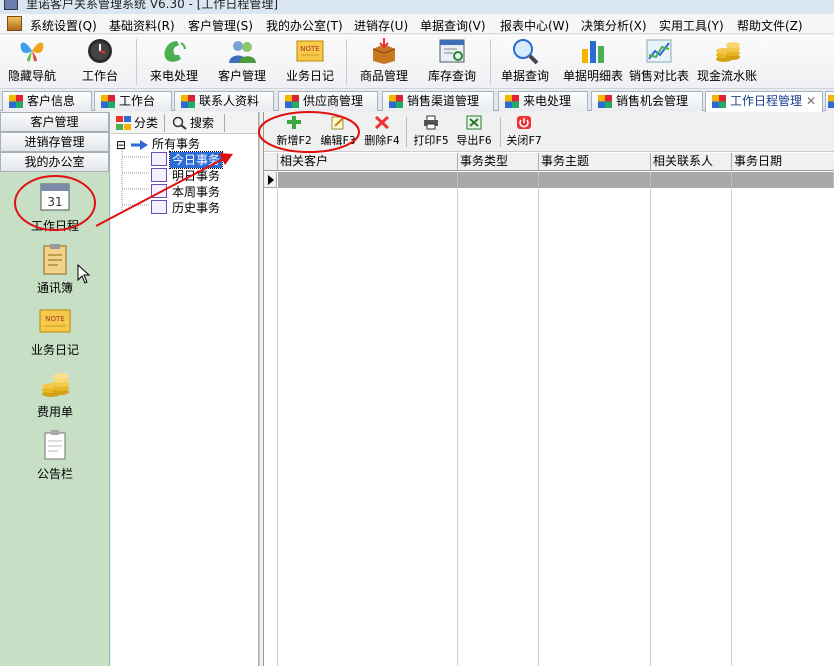 The width and height of the screenshot is (834, 666). What do you see at coordinates (196, 160) in the screenshot?
I see `tree-node-today: 今日事务` at bounding box center [196, 160].